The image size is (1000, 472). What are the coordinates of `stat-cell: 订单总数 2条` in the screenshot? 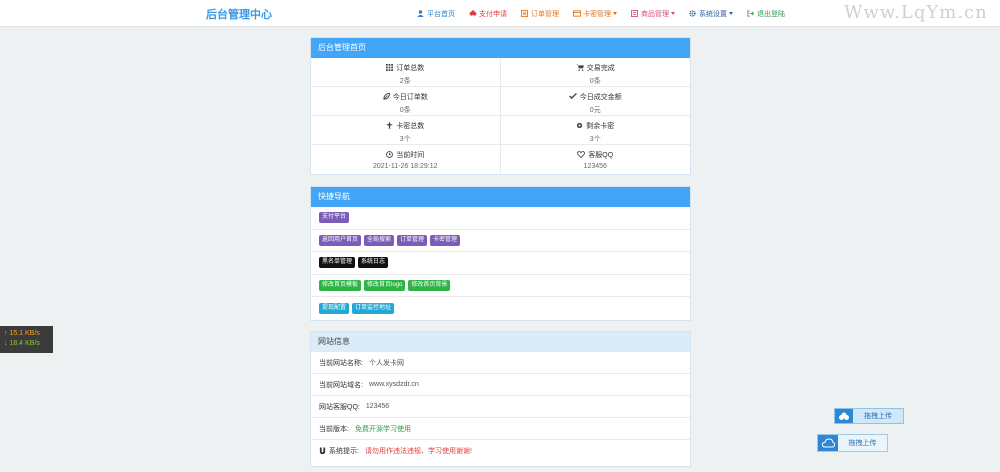 It's located at (406, 72).